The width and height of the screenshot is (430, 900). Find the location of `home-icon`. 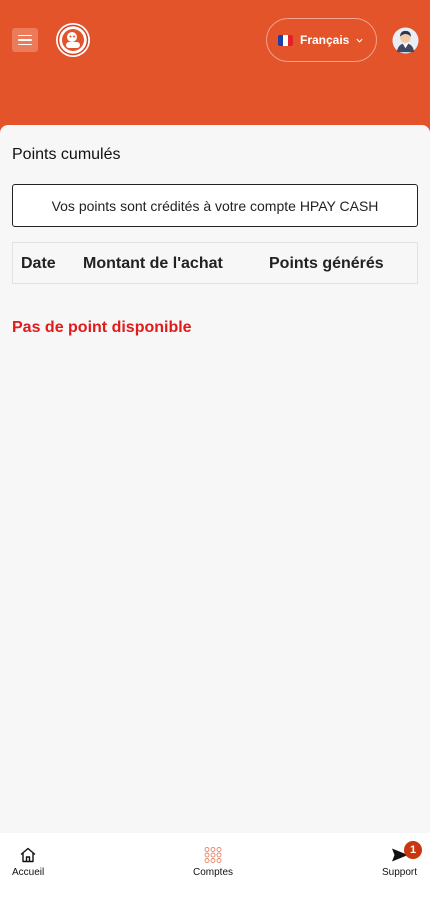

home-icon is located at coordinates (28, 855).